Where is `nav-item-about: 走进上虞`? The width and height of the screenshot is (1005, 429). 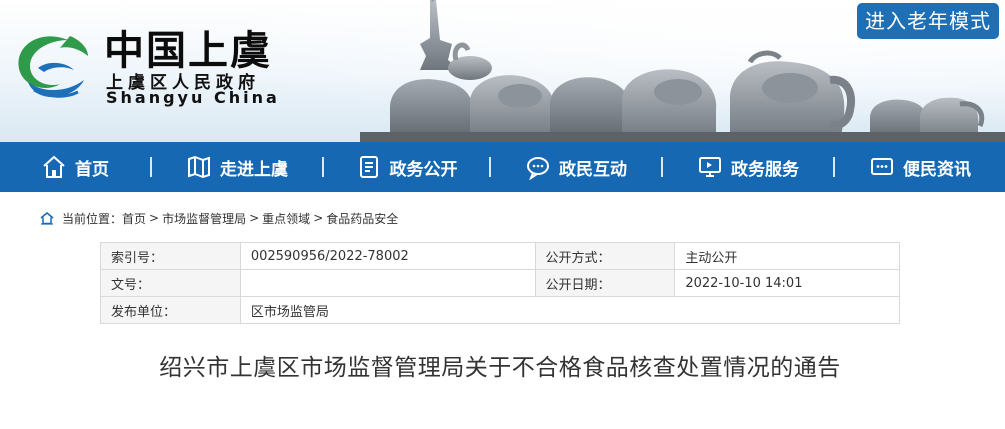
nav-item-about: 走进上虞 is located at coordinates (237, 167).